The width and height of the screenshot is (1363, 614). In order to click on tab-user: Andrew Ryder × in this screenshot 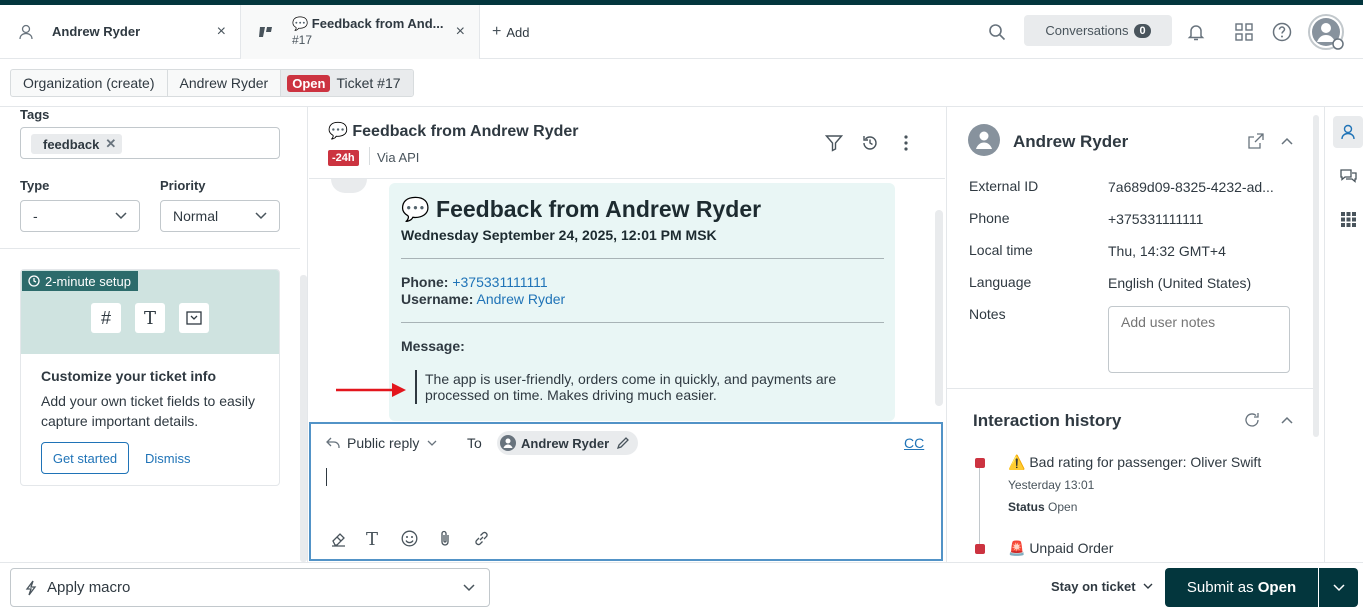, I will do `click(120, 32)`.